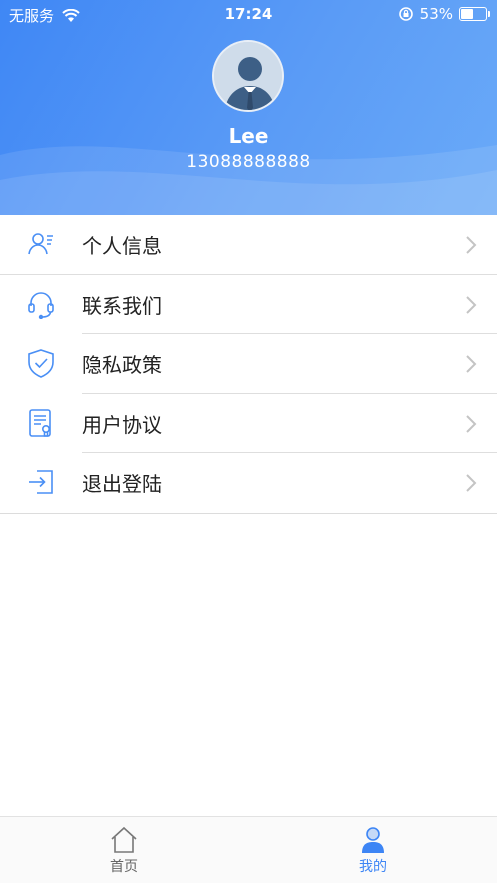 The width and height of the screenshot is (497, 883). What do you see at coordinates (373, 840) in the screenshot?
I see `user-profile-icon` at bounding box center [373, 840].